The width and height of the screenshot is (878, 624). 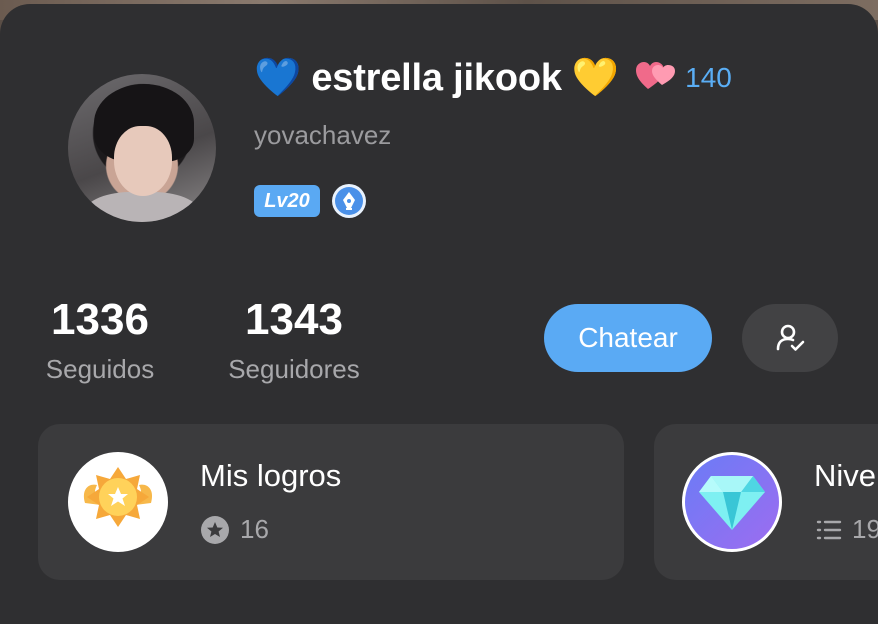 I want to click on blue-heart-emoji: 💙, so click(x=278, y=78).